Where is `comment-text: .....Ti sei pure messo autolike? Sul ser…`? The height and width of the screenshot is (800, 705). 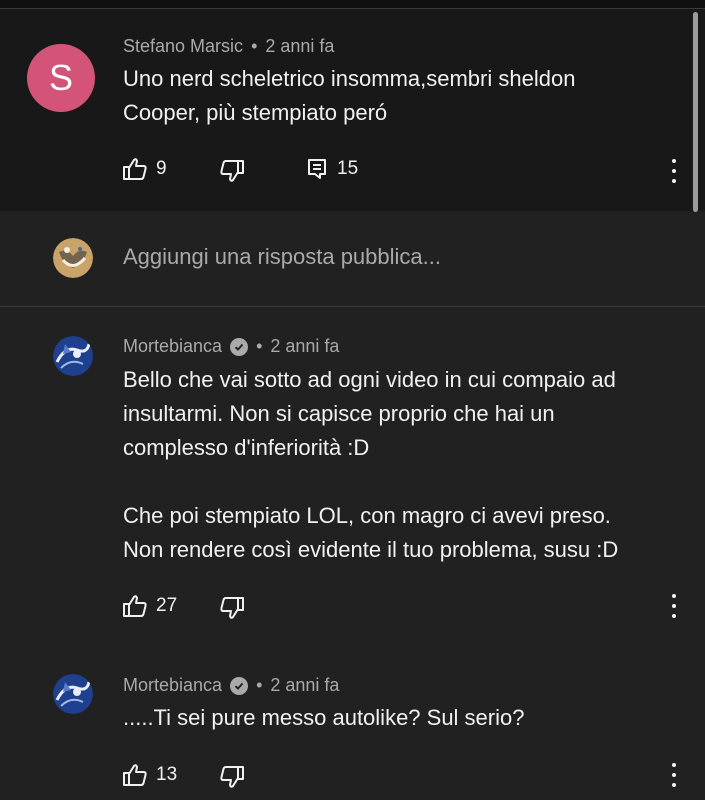 comment-text: .....Ti sei pure messo autolike? Sul ser… is located at coordinates (324, 717).